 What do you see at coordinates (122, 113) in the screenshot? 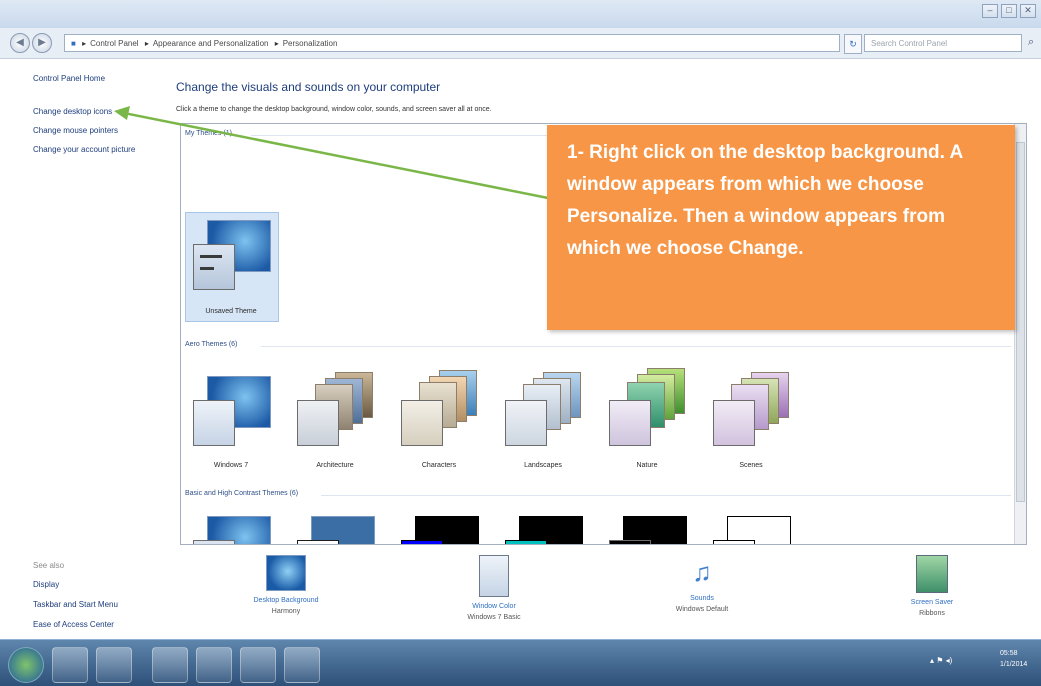
I see `arrow-head` at bounding box center [122, 113].